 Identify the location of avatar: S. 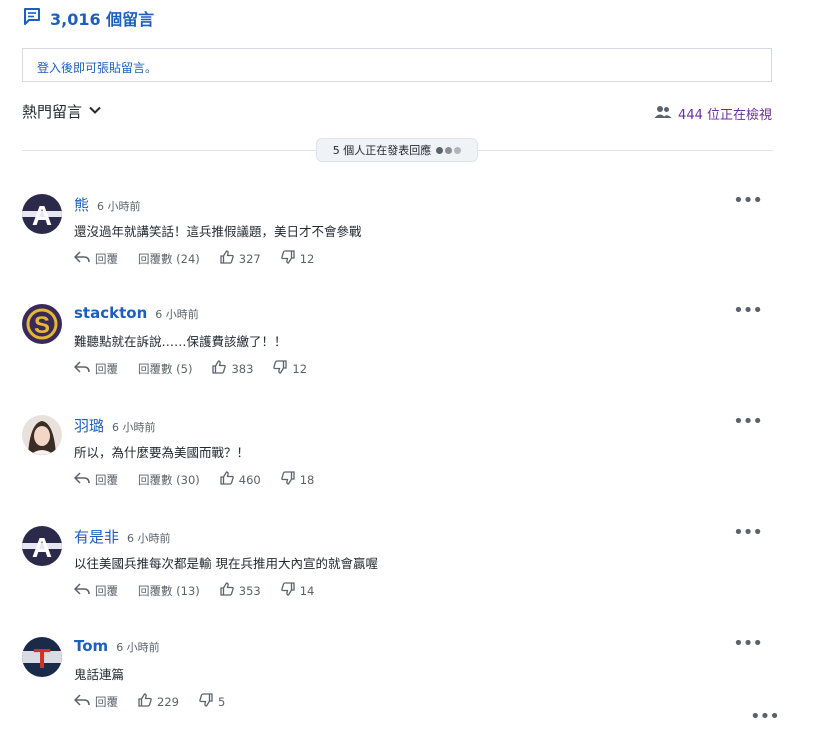
(42, 324).